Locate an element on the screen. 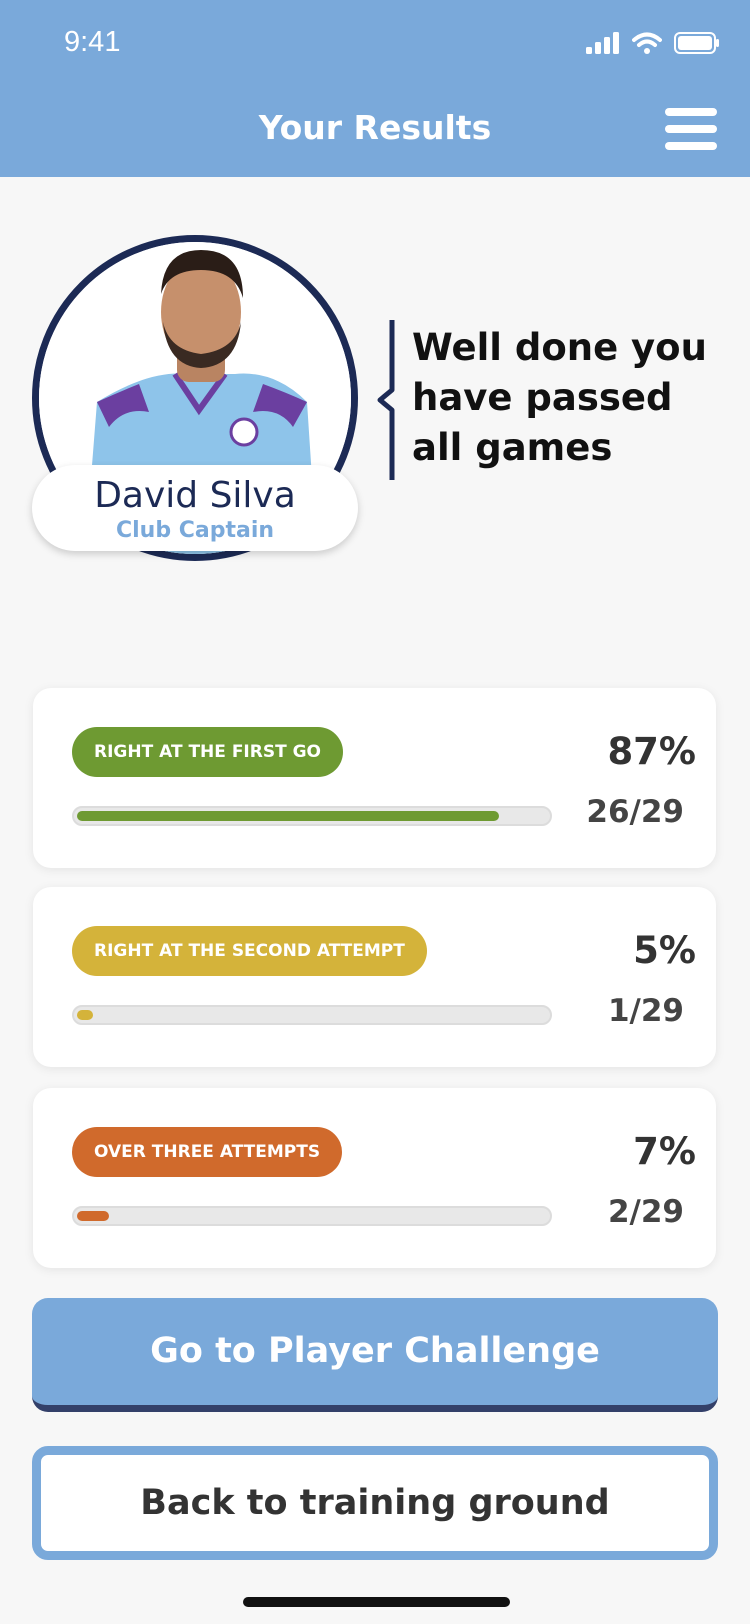  result-message: Well done you have passed all games is located at coordinates (559, 397).